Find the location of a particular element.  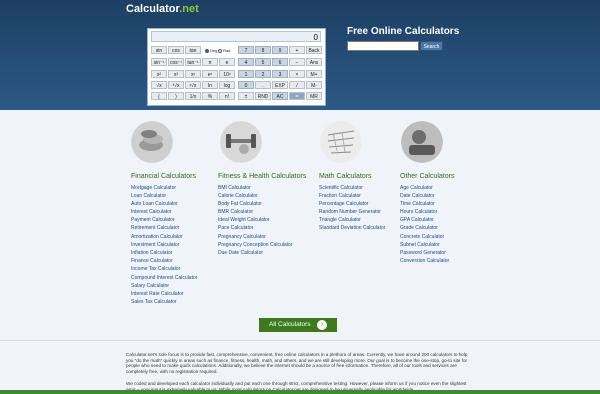

calculator-link: Mortgage Calculator is located at coordinates (164, 188).